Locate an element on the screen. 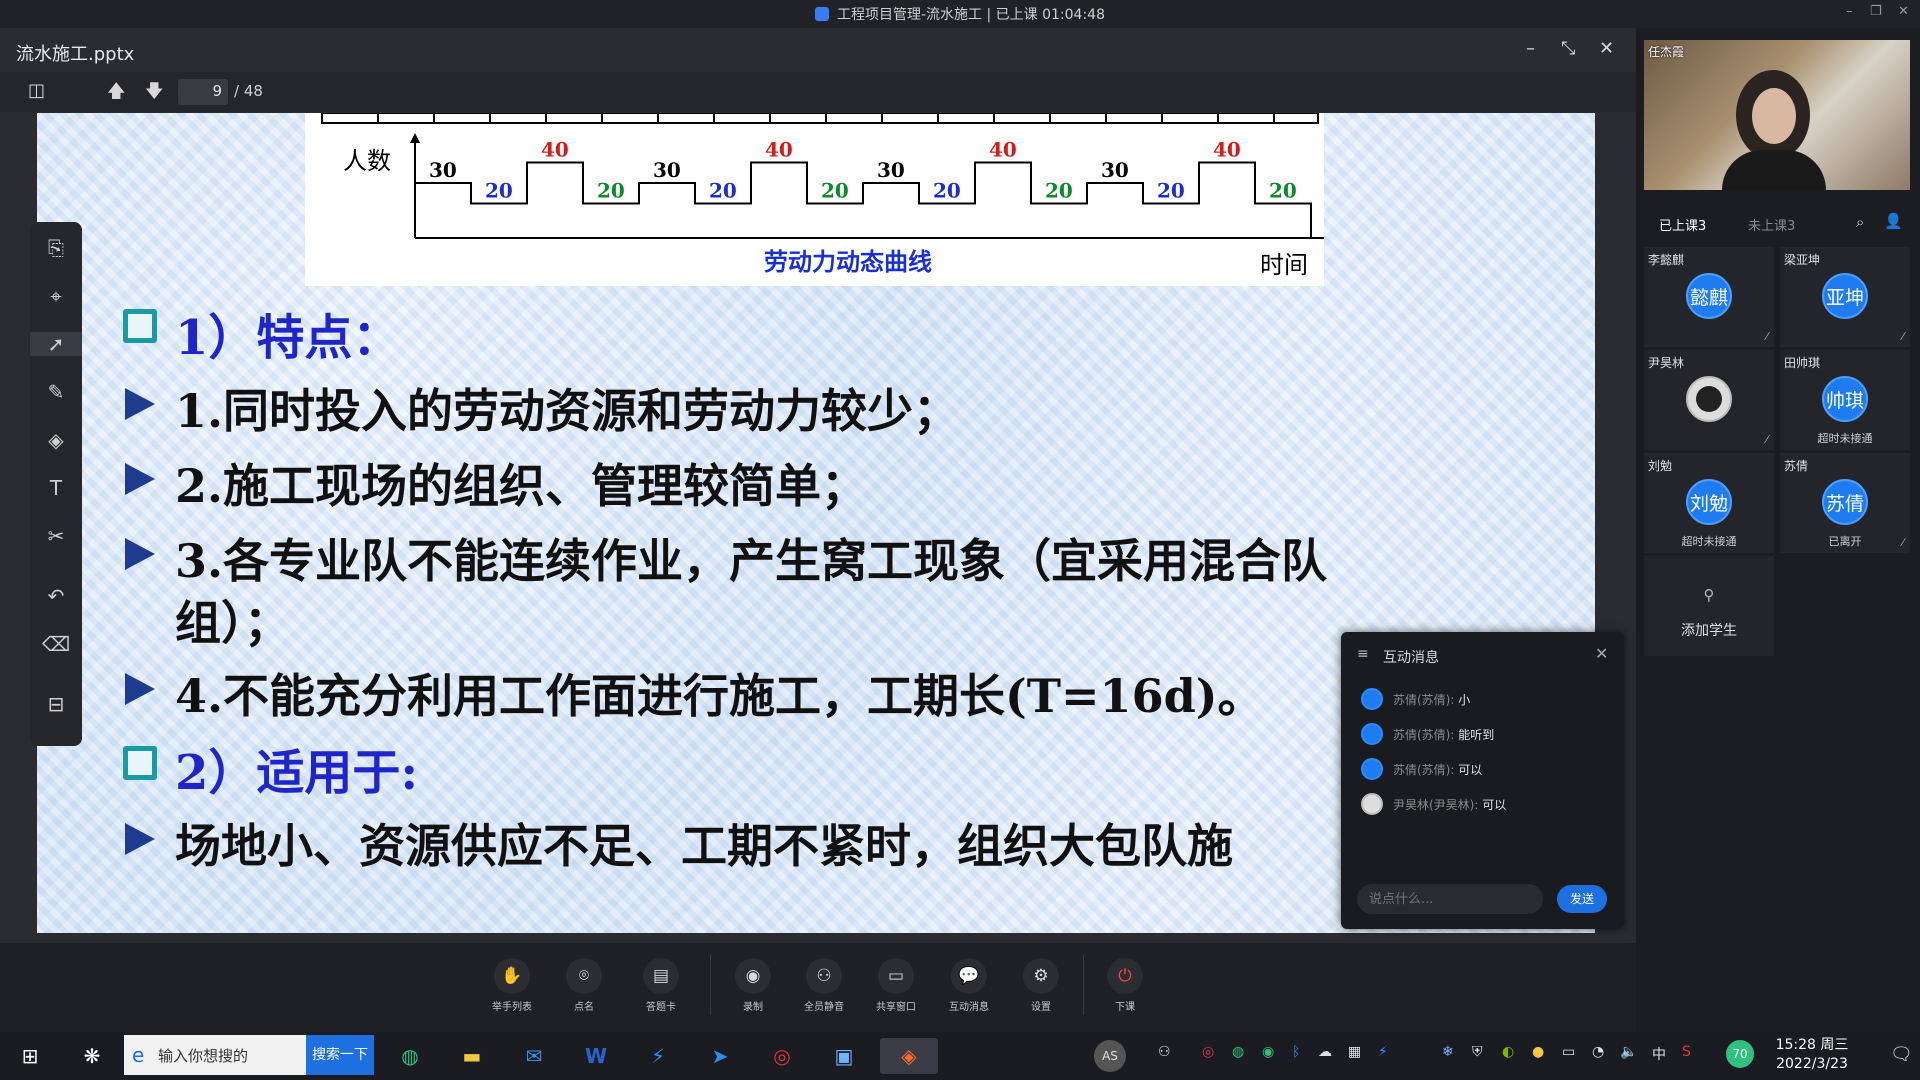 The height and width of the screenshot is (1080, 1920). share-window-label: 共享窗口 is located at coordinates (896, 1007).